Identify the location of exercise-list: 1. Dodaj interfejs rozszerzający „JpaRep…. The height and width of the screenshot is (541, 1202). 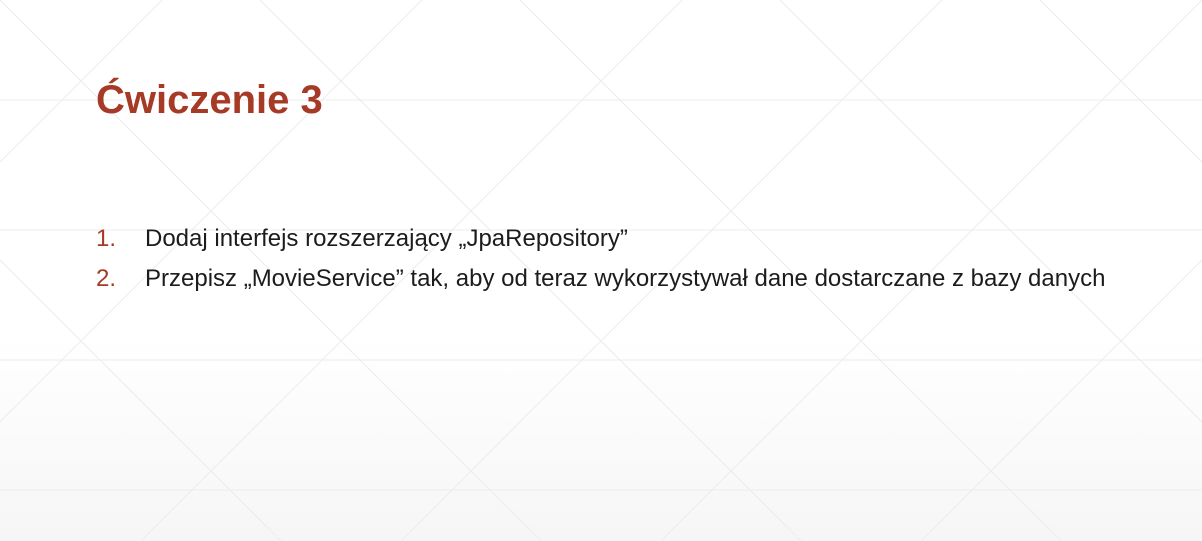
(626, 264).